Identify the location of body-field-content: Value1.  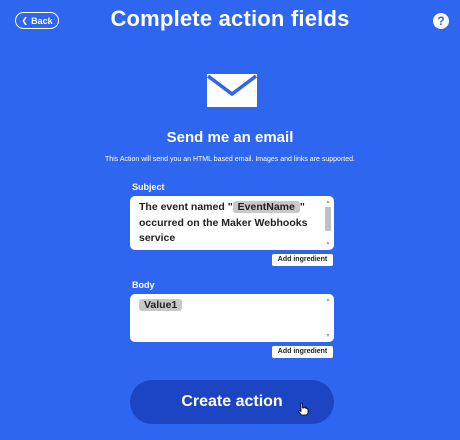
(228, 306).